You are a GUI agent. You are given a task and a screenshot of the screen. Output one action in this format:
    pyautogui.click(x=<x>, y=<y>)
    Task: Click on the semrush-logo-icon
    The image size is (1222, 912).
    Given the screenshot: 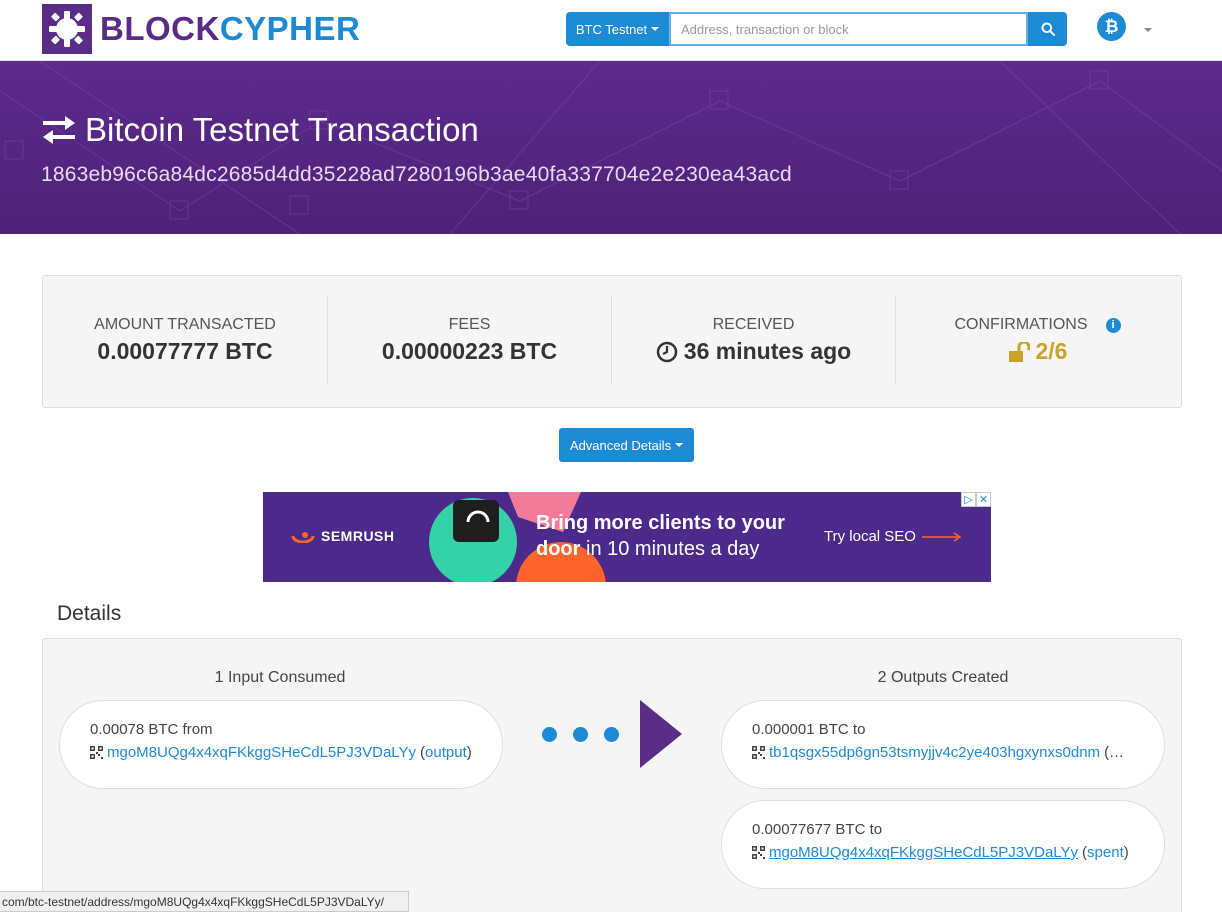 What is the action you would take?
    pyautogui.click(x=303, y=537)
    